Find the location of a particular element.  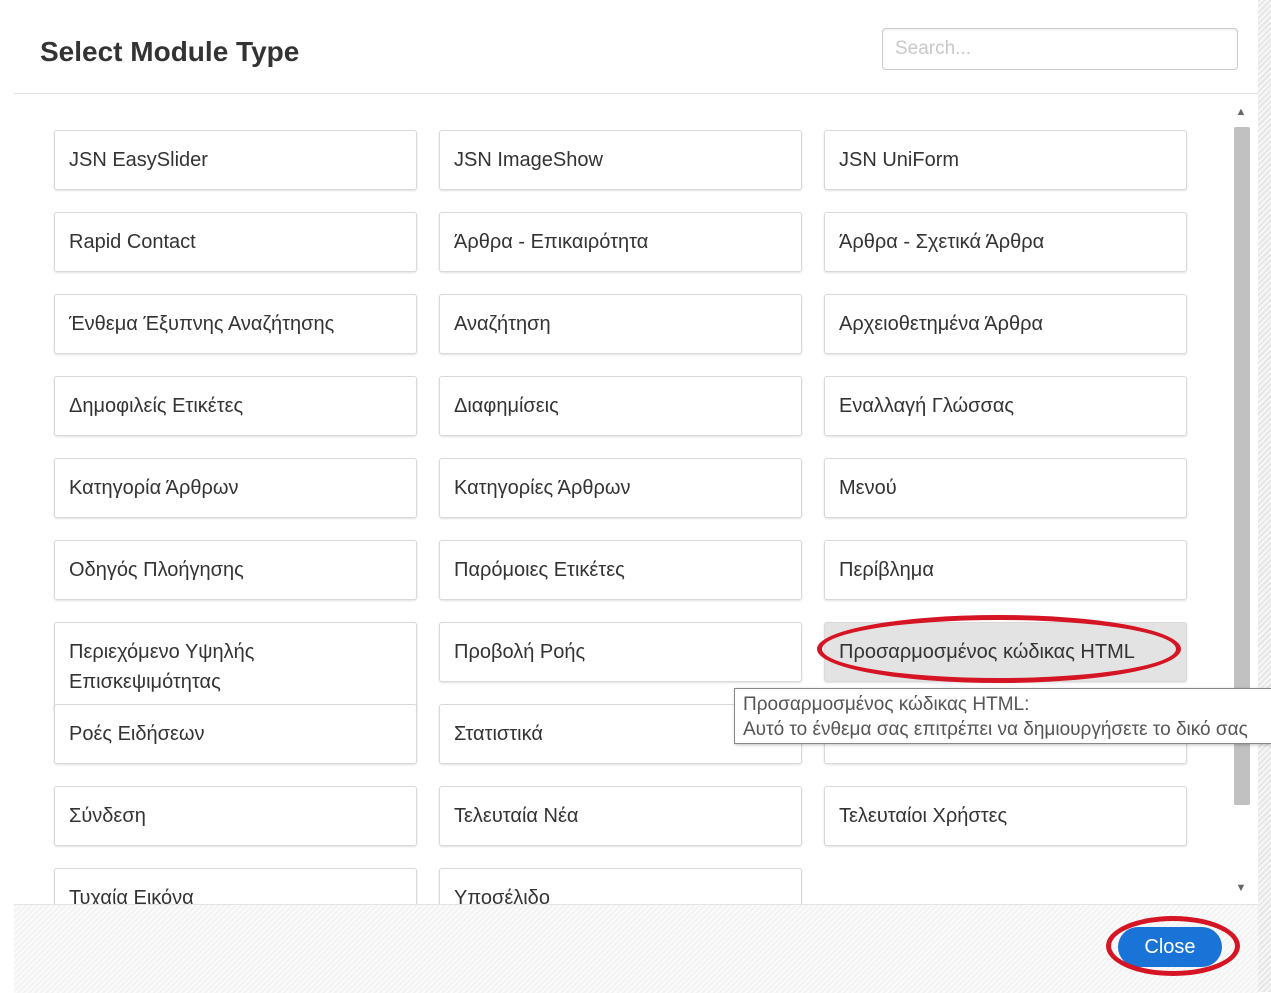

search-input is located at coordinates (1060, 49).